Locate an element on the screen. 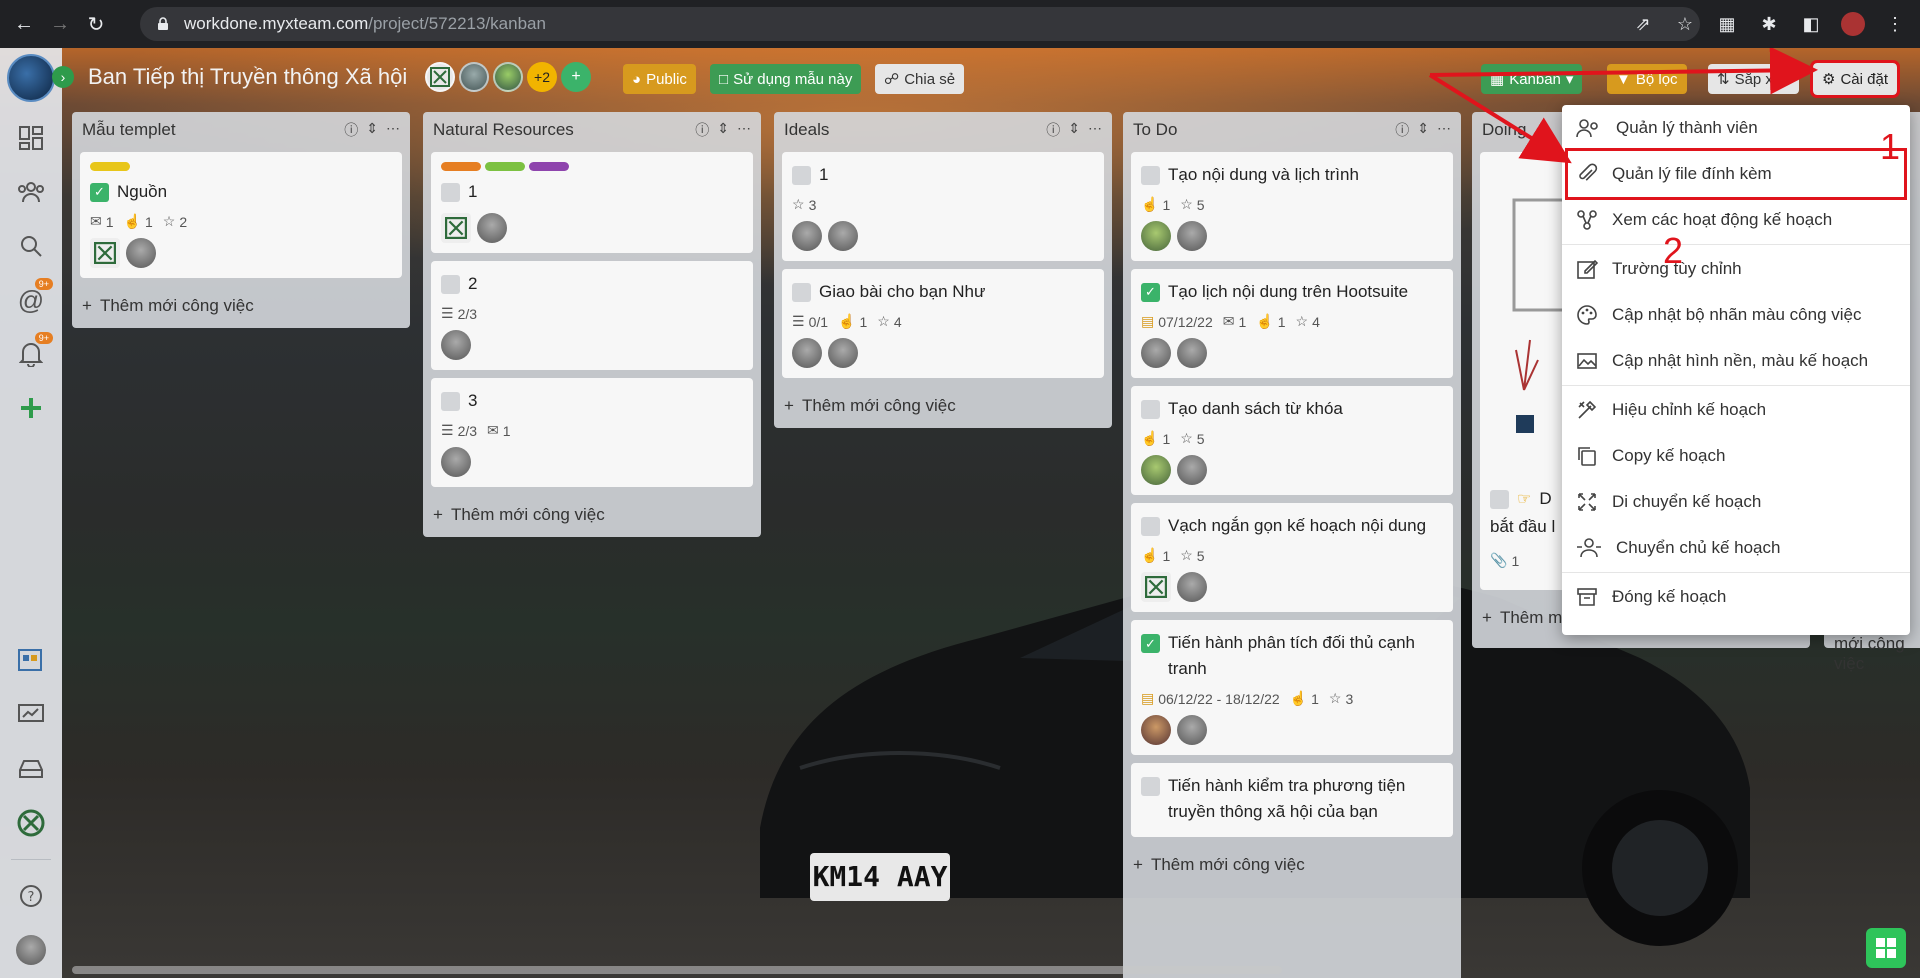 The height and width of the screenshot is (978, 1920). task-card: Tạo danh sách từ khóa ☝ 1 ☆ 5 is located at coordinates (1292, 440).